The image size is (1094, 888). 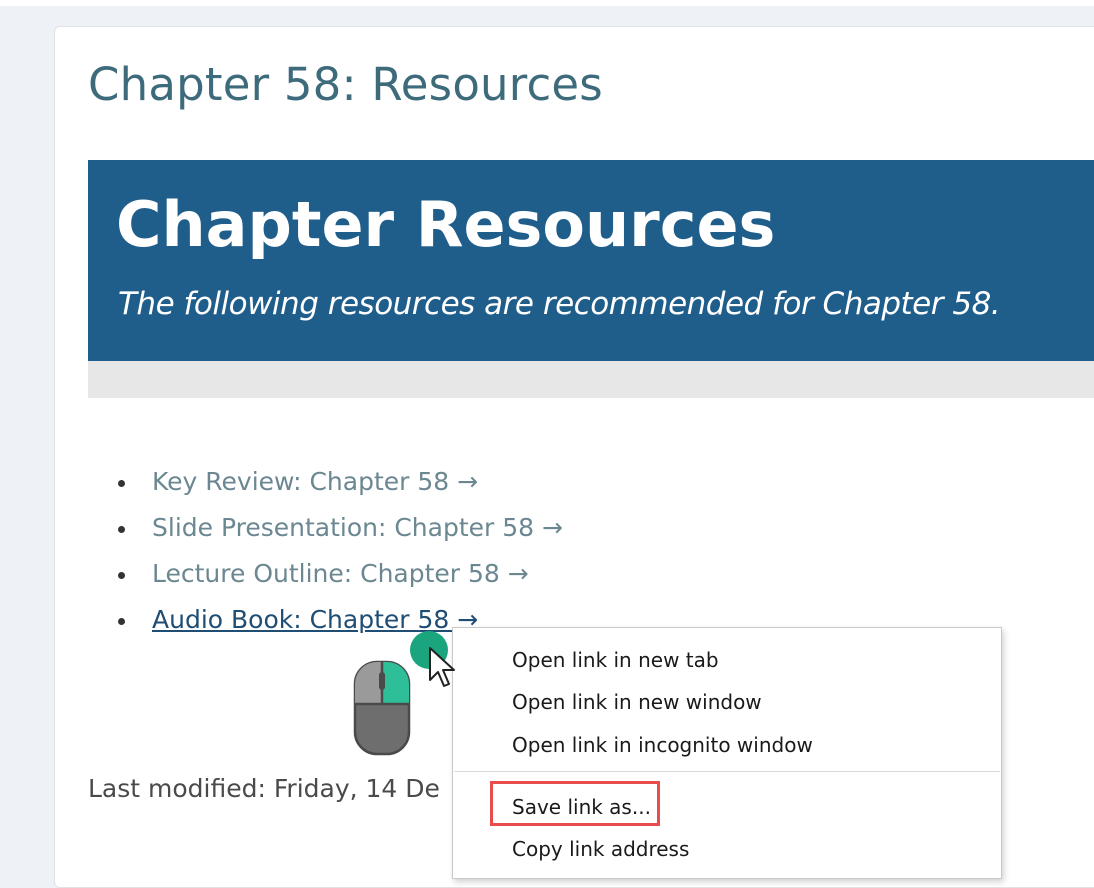 What do you see at coordinates (340, 573) in the screenshot?
I see `resource-link: Lecture Outline: Chapter 58 →` at bounding box center [340, 573].